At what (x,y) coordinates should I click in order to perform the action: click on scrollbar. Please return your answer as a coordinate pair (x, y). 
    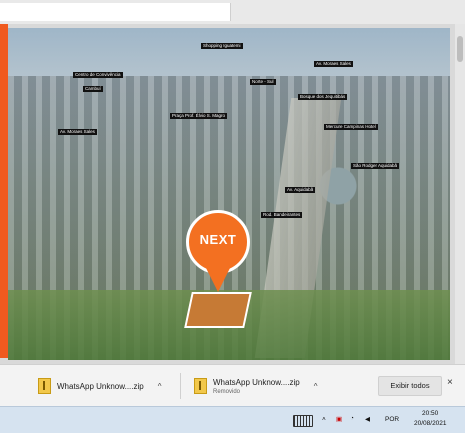
    Looking at the image, I should click on (460, 194).